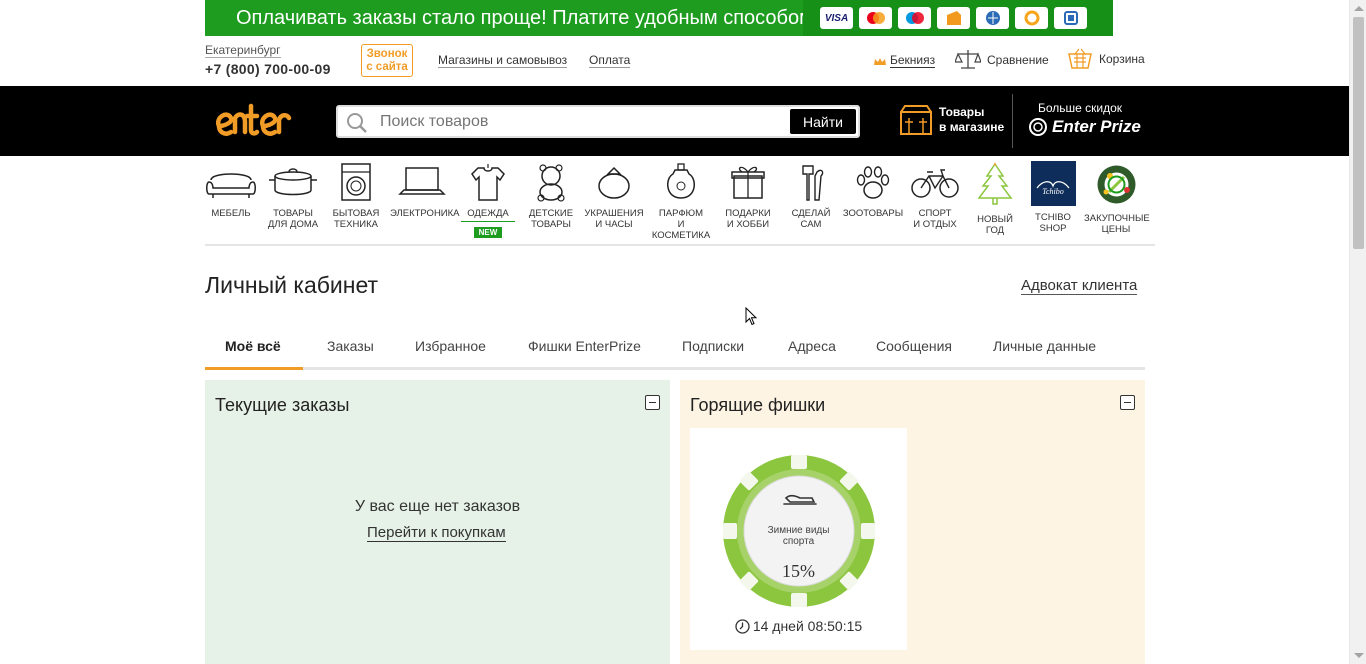 The height and width of the screenshot is (664, 1366). Describe the element at coordinates (1096, 126) in the screenshot. I see `prize-name: Enter Prize` at that location.